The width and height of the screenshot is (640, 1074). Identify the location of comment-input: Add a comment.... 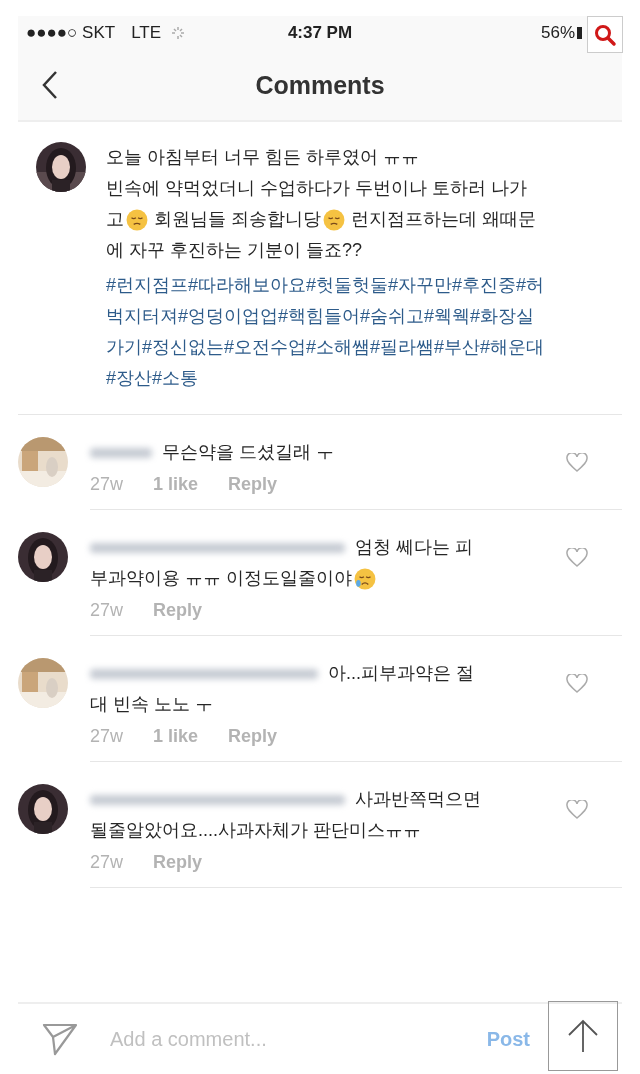
(279, 1039).